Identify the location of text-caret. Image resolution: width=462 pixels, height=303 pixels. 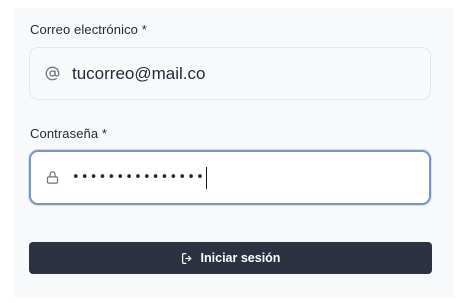
(207, 177).